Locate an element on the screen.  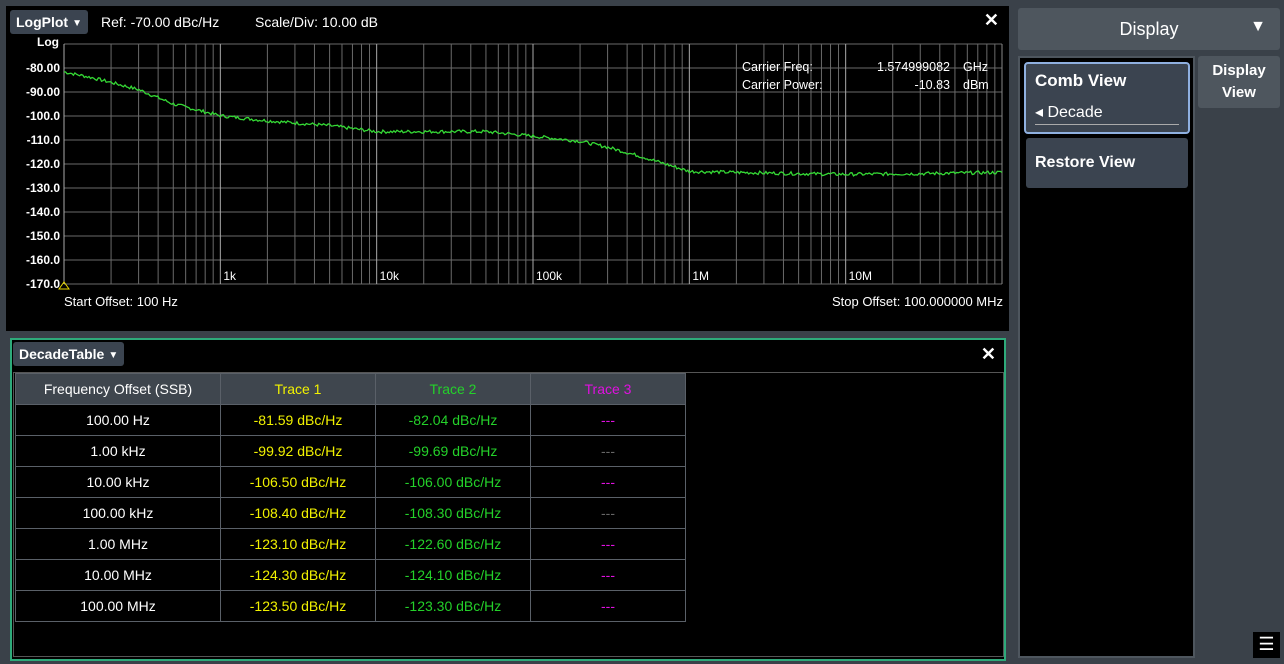
comb-view-label: Comb View is located at coordinates (1081, 80).